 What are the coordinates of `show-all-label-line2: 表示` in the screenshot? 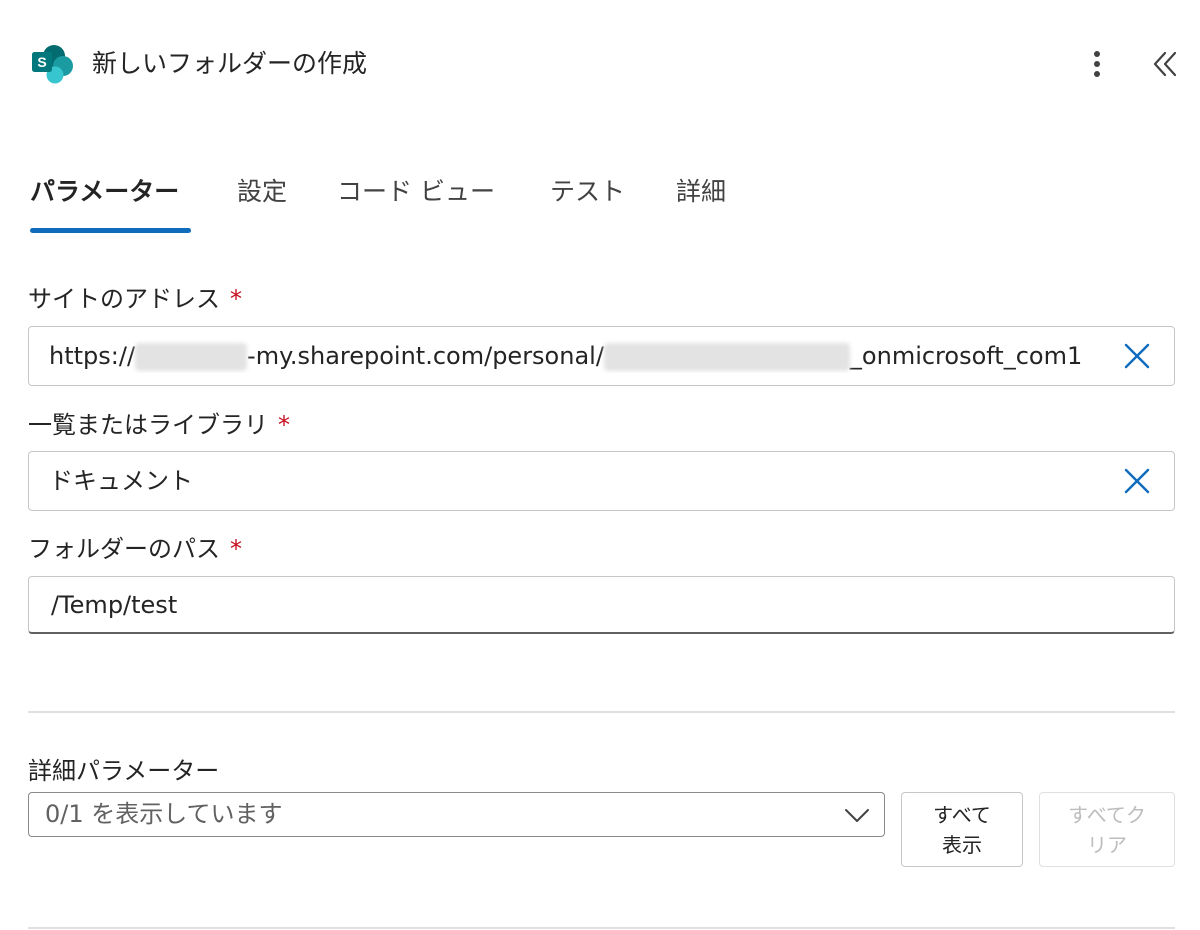 It's located at (962, 844).